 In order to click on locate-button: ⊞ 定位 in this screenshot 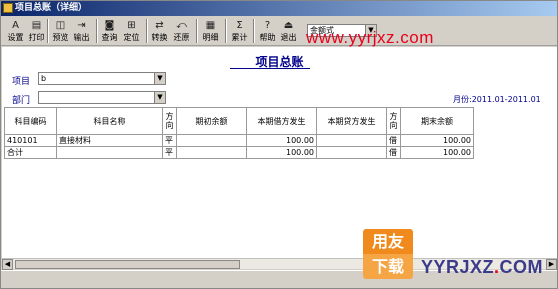, I will do `click(131, 31)`.